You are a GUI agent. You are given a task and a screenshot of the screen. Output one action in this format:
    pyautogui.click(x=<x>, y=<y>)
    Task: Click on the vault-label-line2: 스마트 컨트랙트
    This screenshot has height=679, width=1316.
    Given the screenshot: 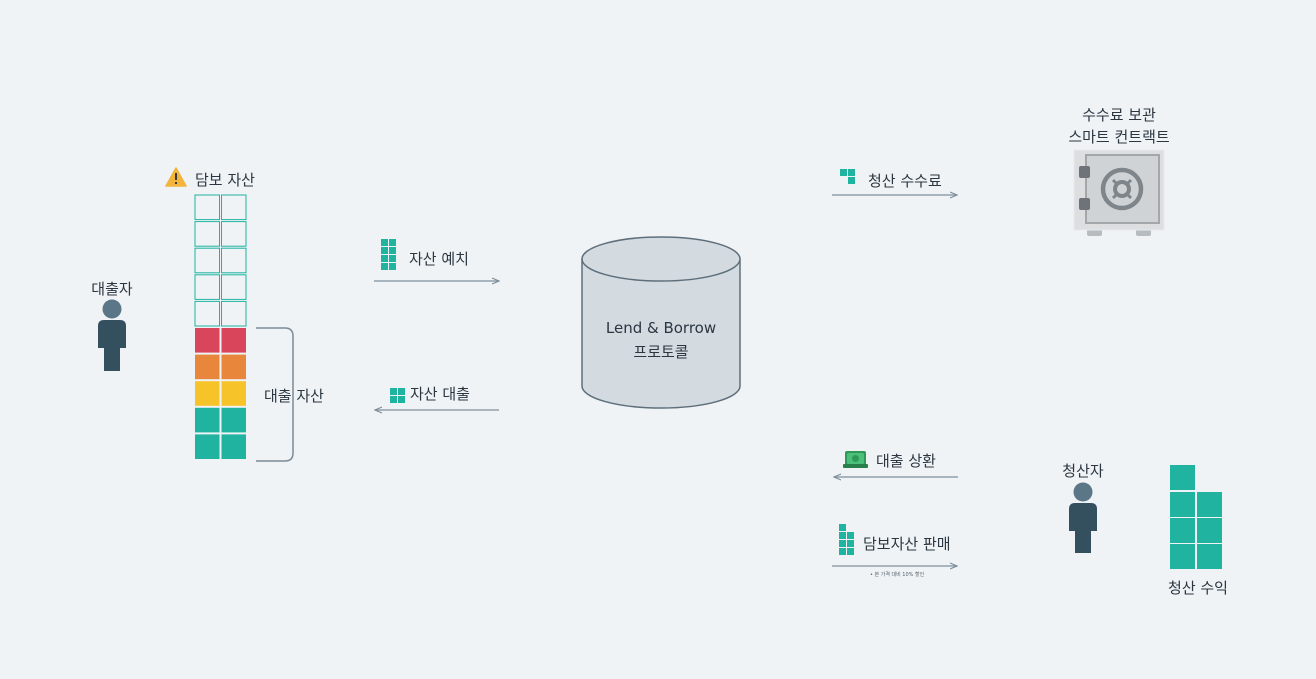 What is the action you would take?
    pyautogui.click(x=1119, y=137)
    